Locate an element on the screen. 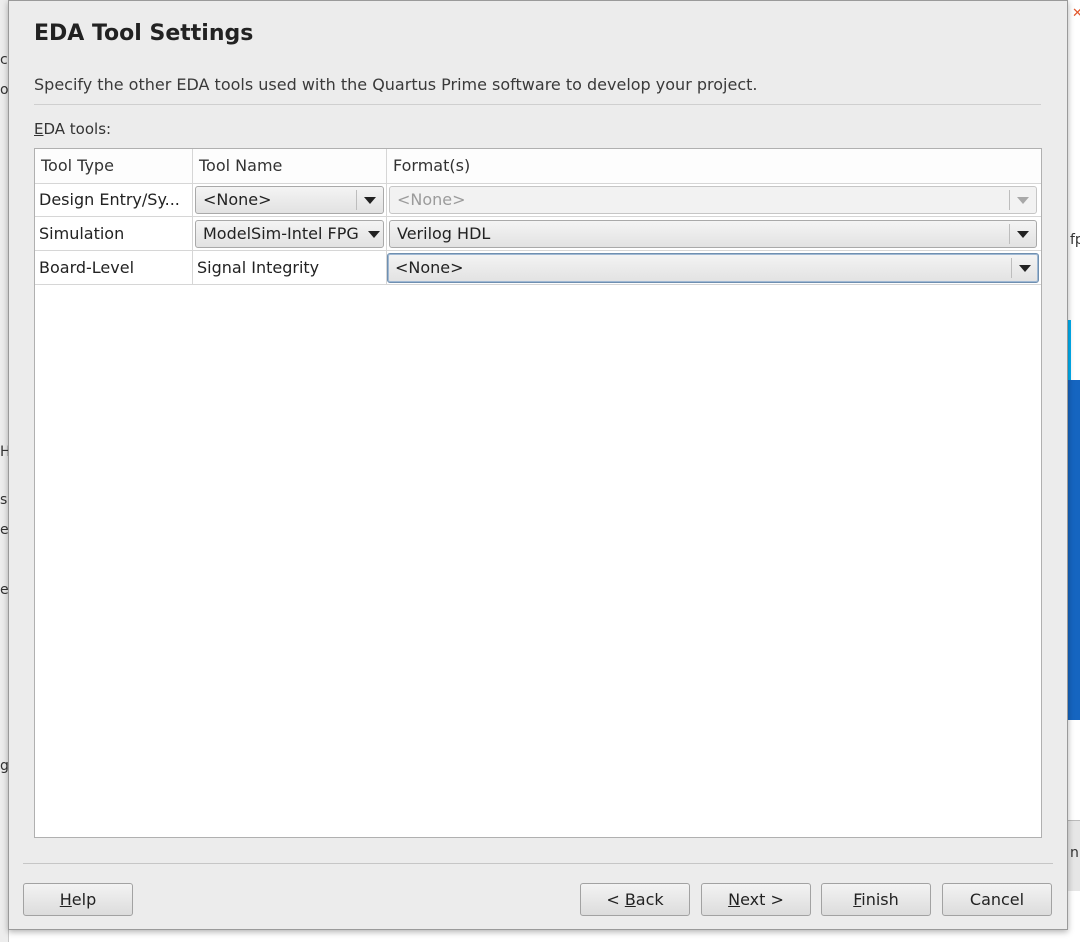 The image size is (1080, 942). background-text-fragment: n is located at coordinates (1074, 853).